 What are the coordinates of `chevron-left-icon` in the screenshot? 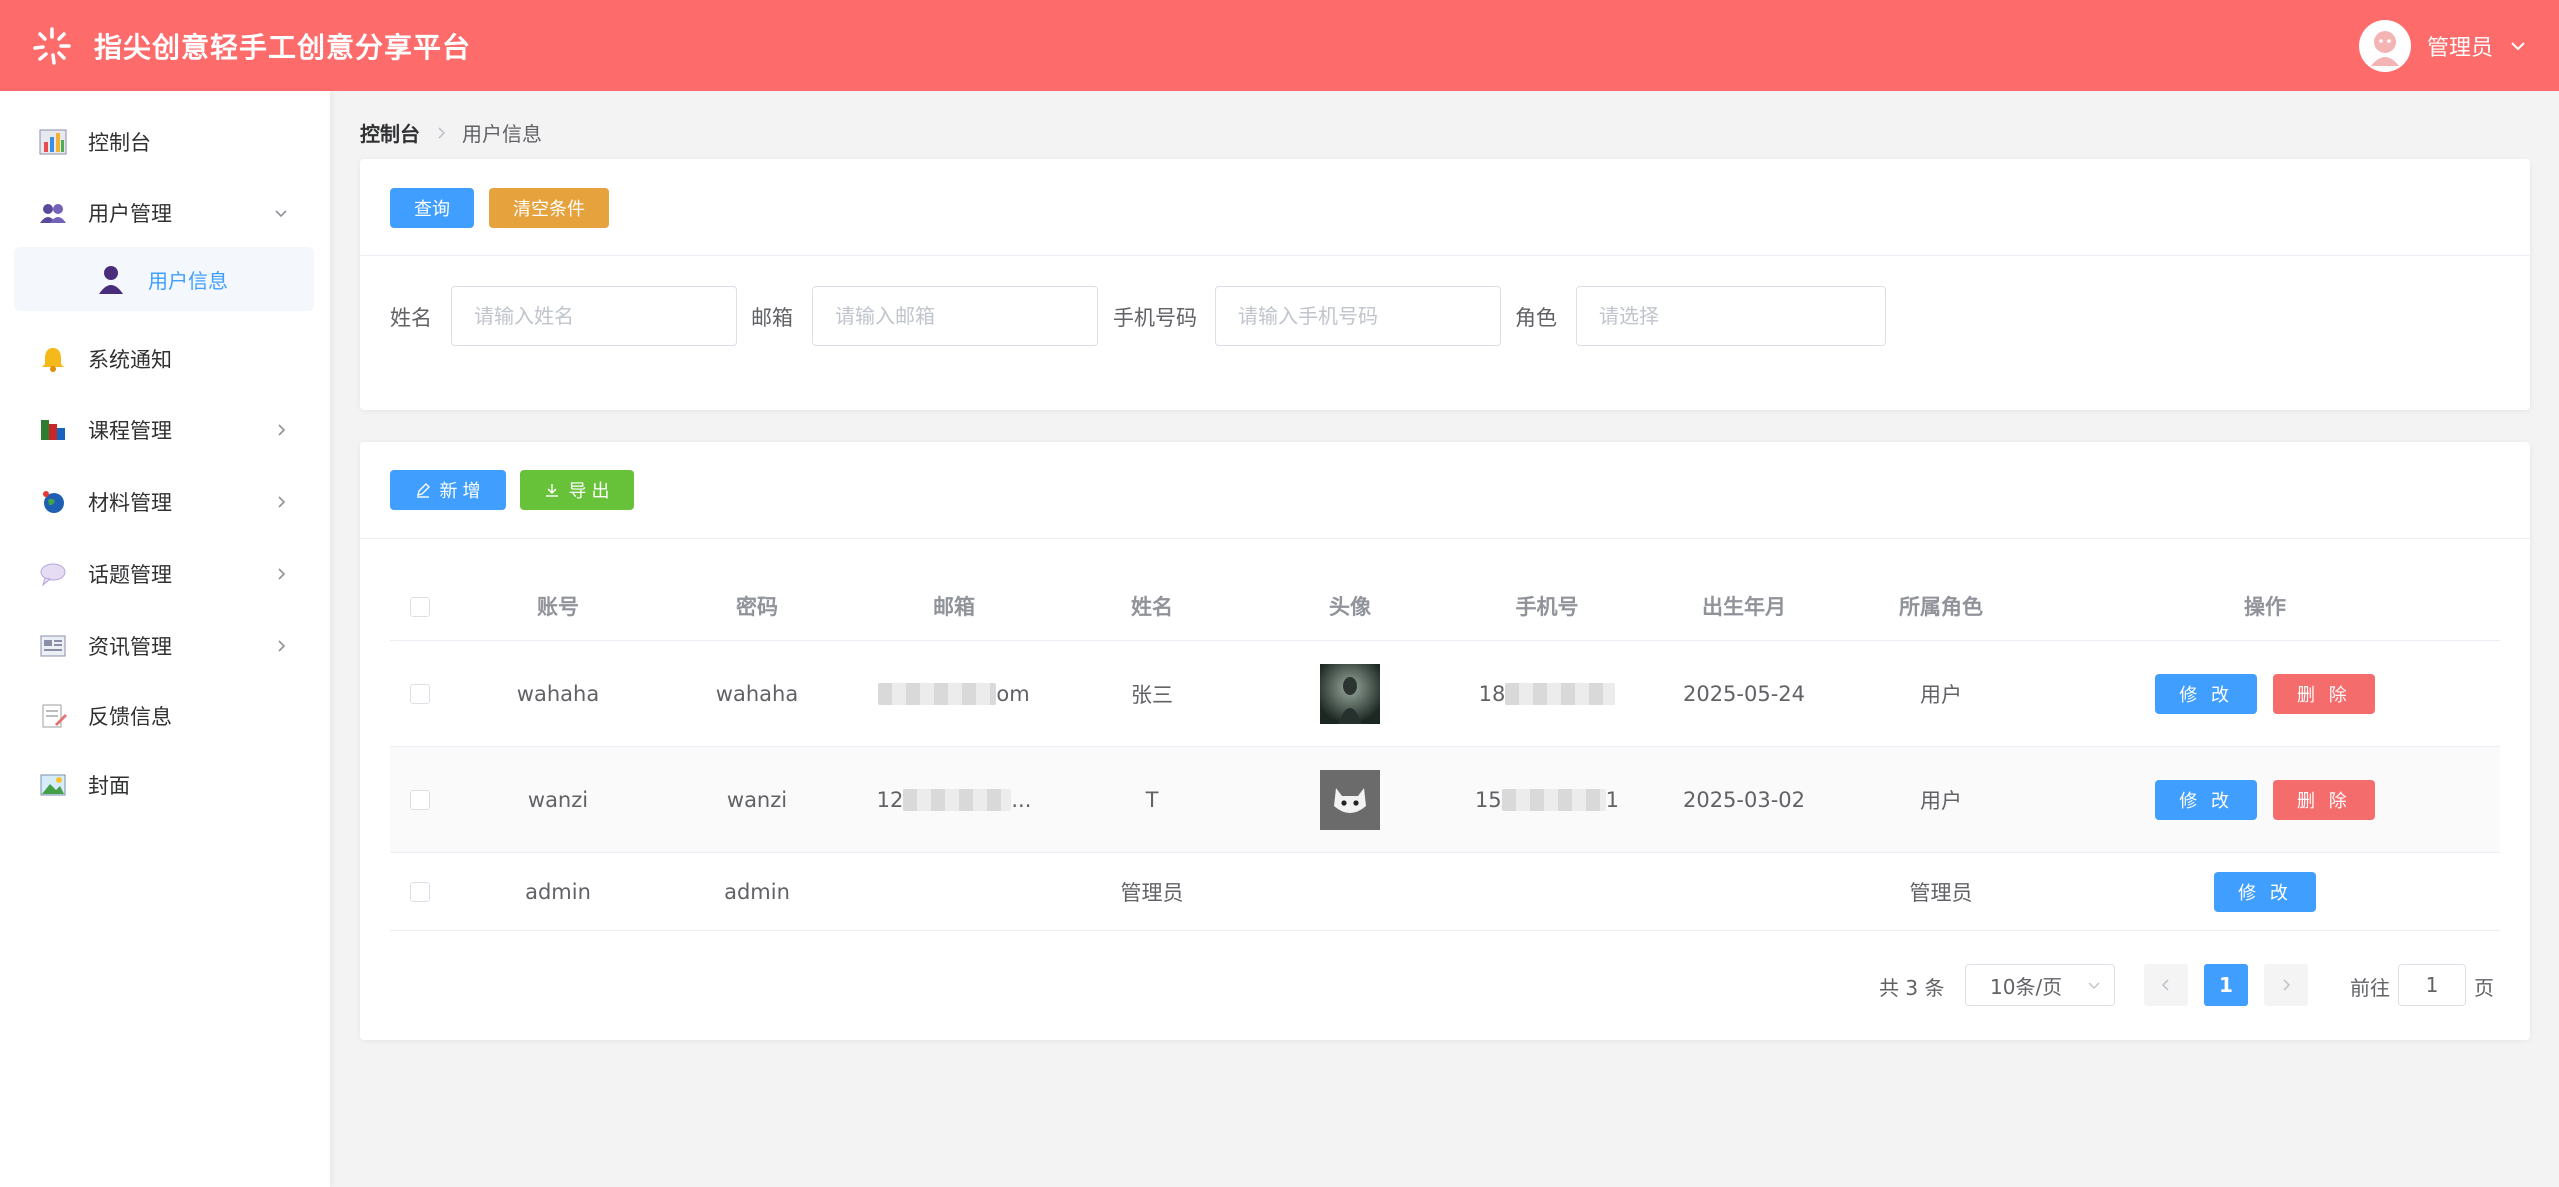 It's located at (2165, 985).